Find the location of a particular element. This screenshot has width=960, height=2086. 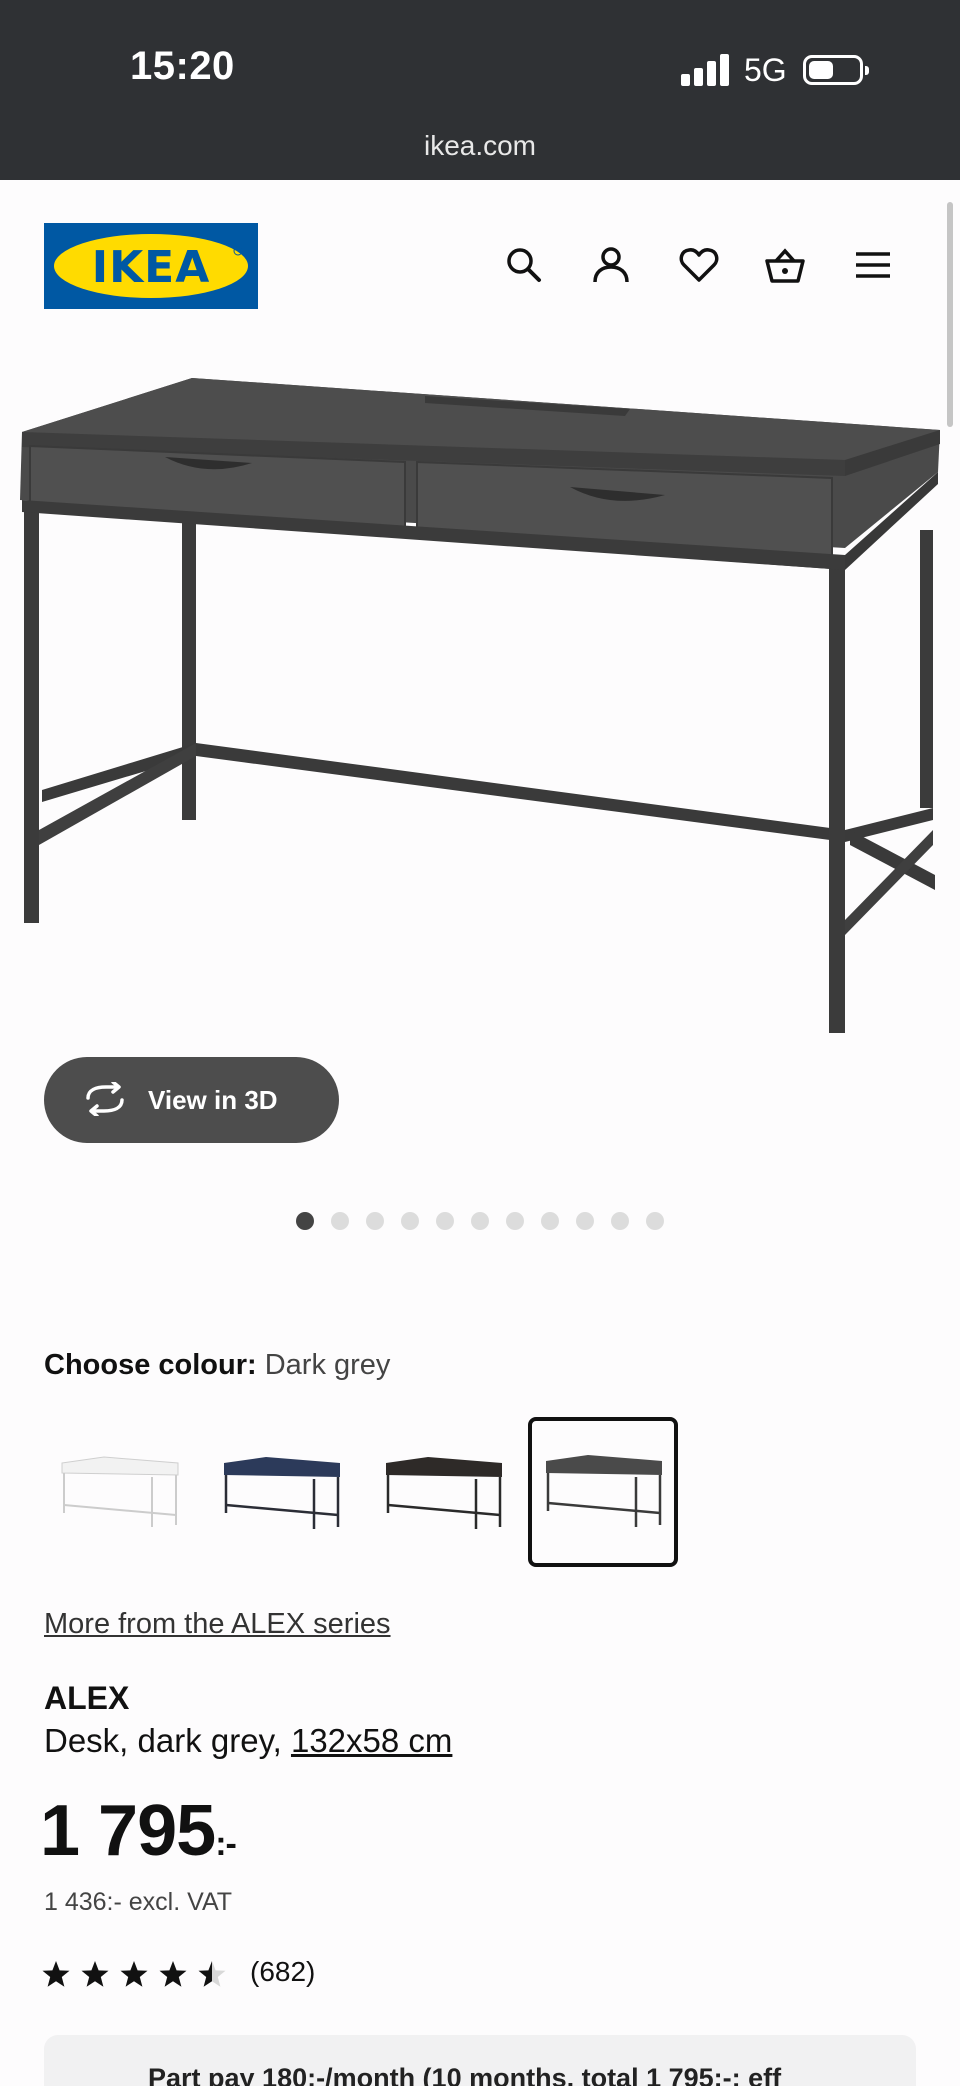

product-price: 1 795:- is located at coordinates (138, 1831).